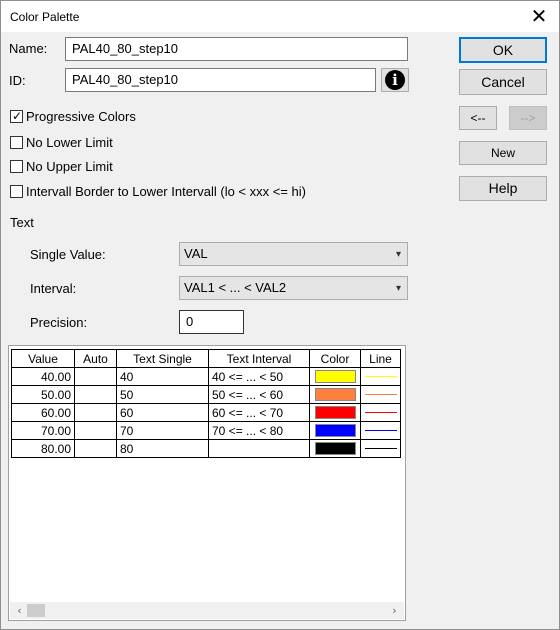 This screenshot has width=560, height=630. Describe the element at coordinates (503, 188) in the screenshot. I see `help-button: Help` at that location.